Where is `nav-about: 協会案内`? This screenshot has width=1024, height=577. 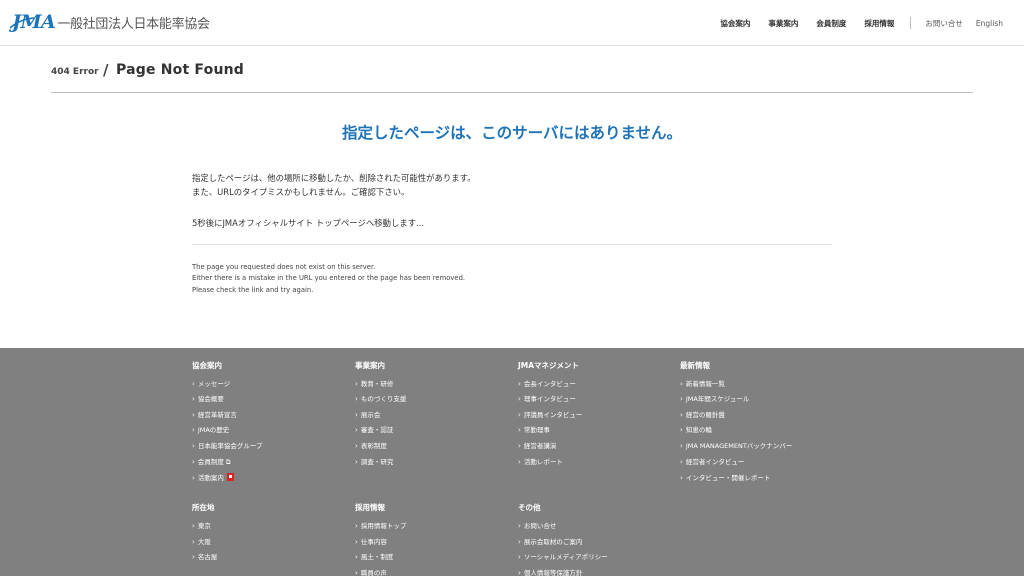 nav-about: 協会案内 is located at coordinates (735, 23).